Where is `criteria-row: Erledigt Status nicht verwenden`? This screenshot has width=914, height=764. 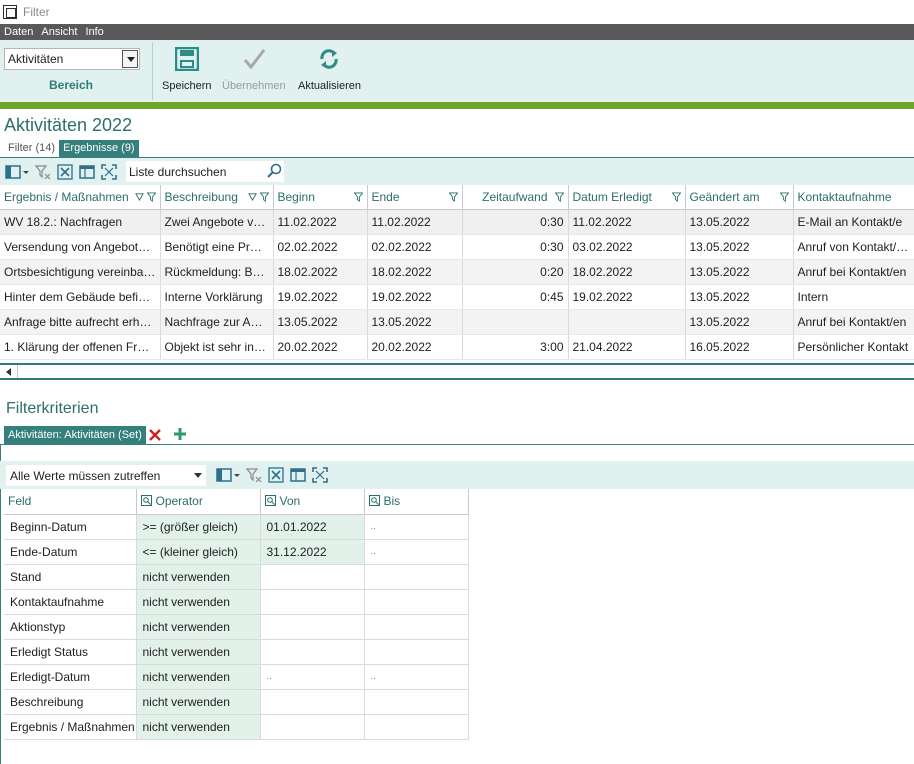
criteria-row: Erledigt Status nicht verwenden is located at coordinates (236, 652).